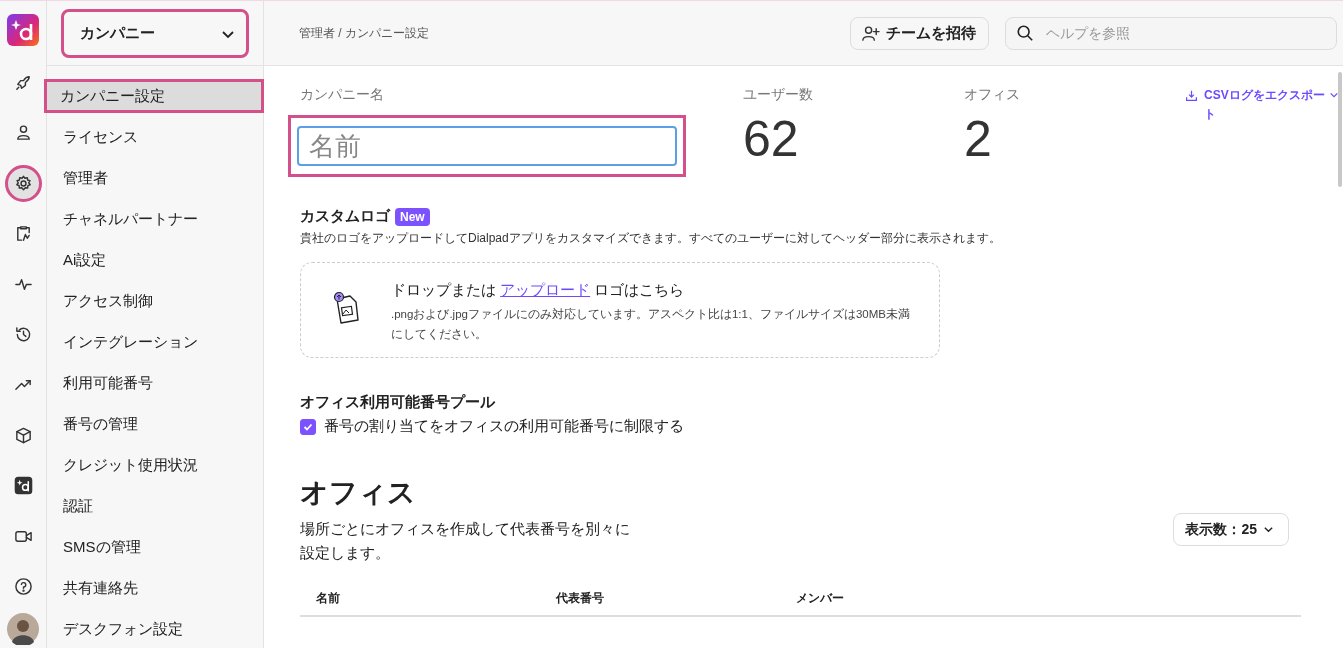 This screenshot has width=1343, height=648. Describe the element at coordinates (364, 33) in the screenshot. I see `breadcrumb: 管理者 / カンパニー設定` at that location.